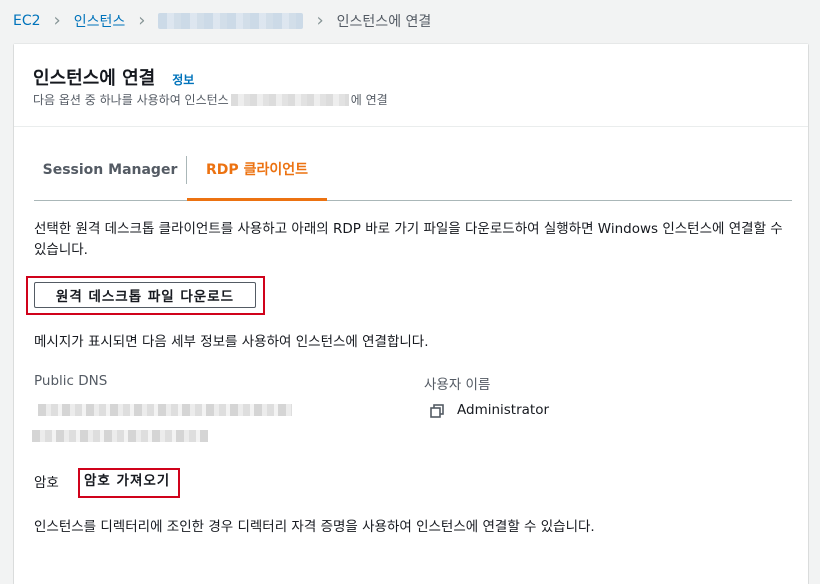 The width and height of the screenshot is (820, 584). What do you see at coordinates (289, 99) in the screenshot?
I see `instance-id-redacted` at bounding box center [289, 99].